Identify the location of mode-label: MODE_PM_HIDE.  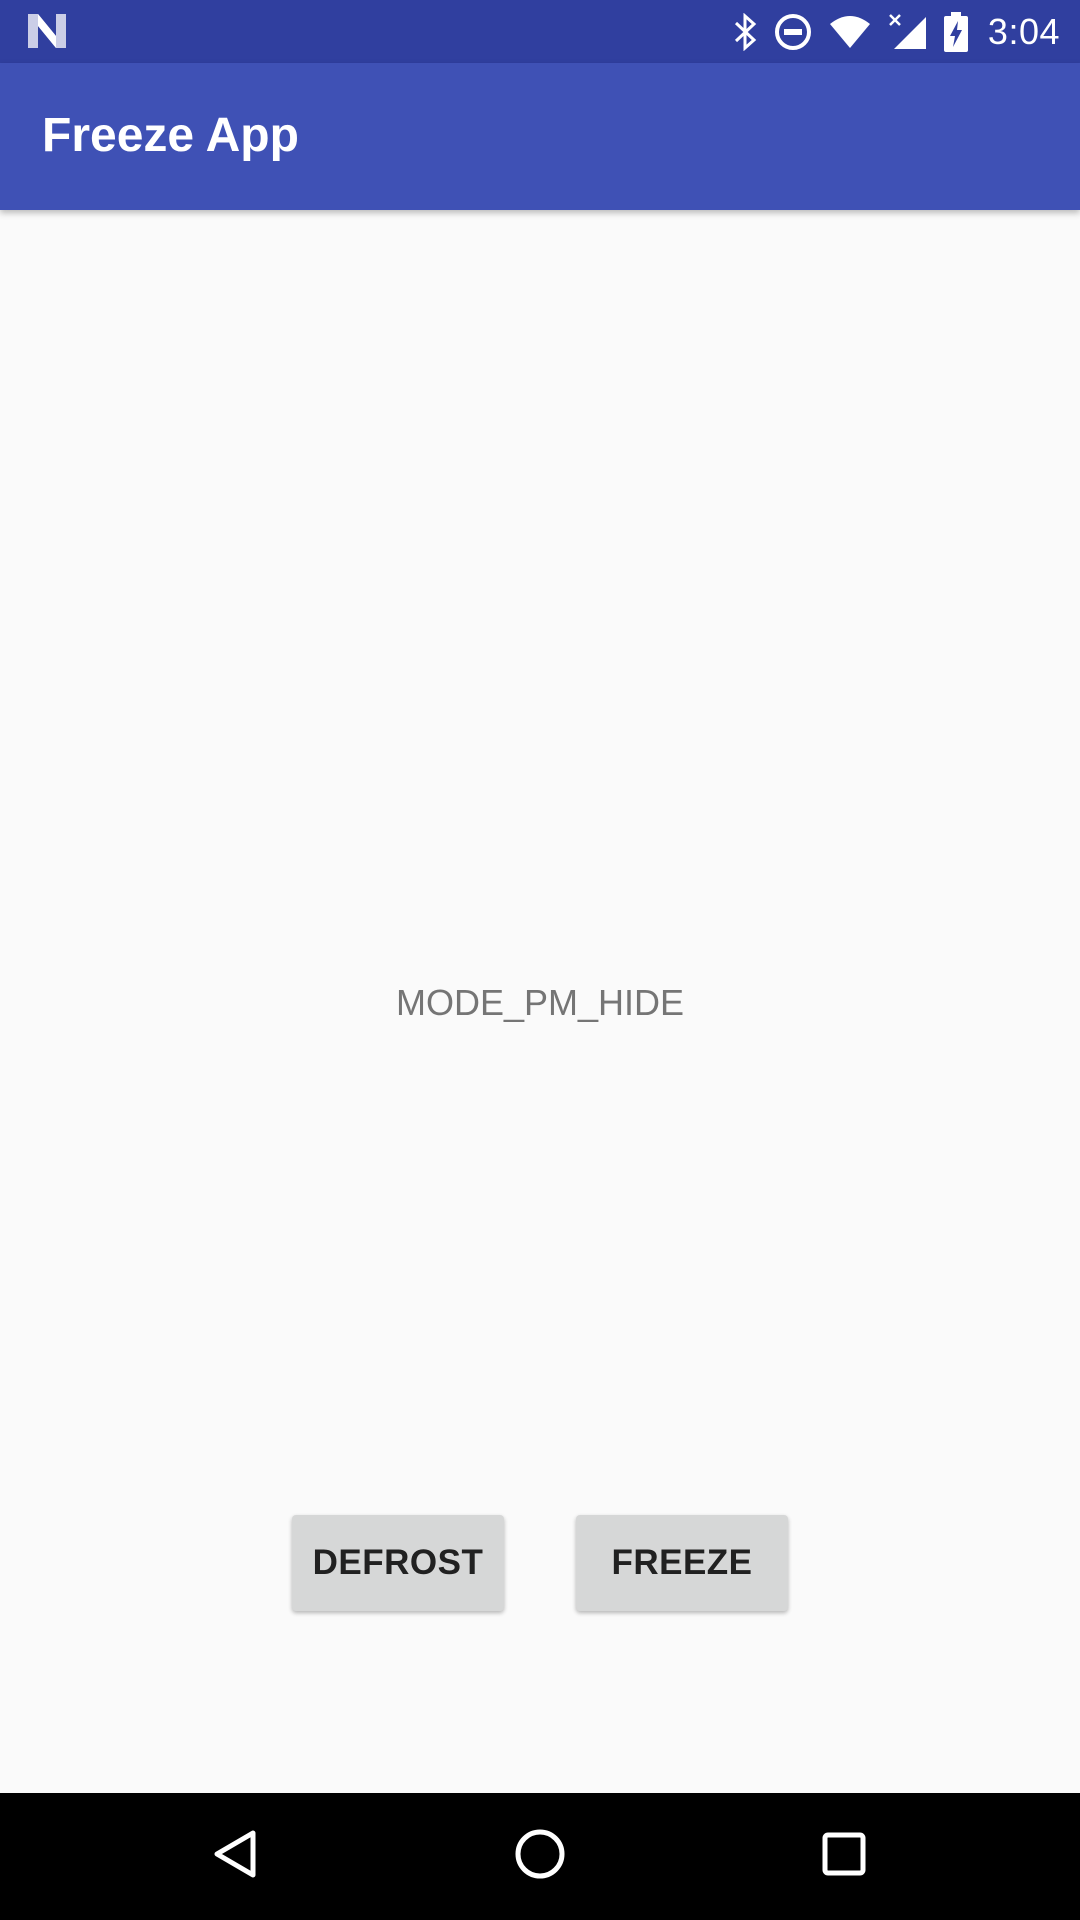
(540, 1002).